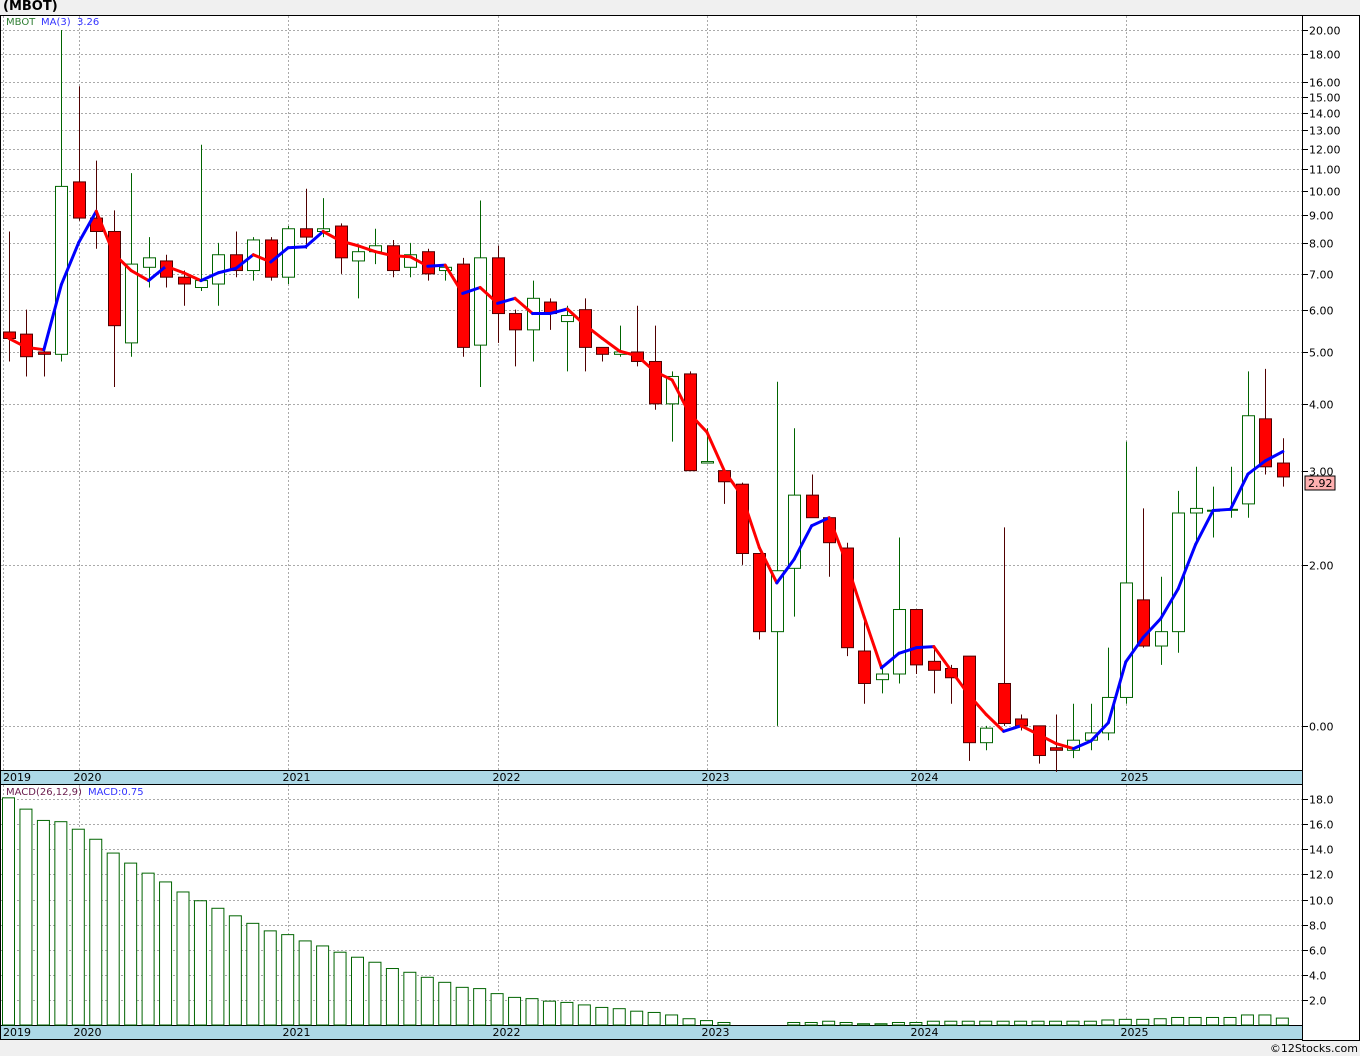 The height and width of the screenshot is (1056, 1360). Describe the element at coordinates (1325, 31) in the screenshot. I see `price-tick-label: 20.00` at that location.